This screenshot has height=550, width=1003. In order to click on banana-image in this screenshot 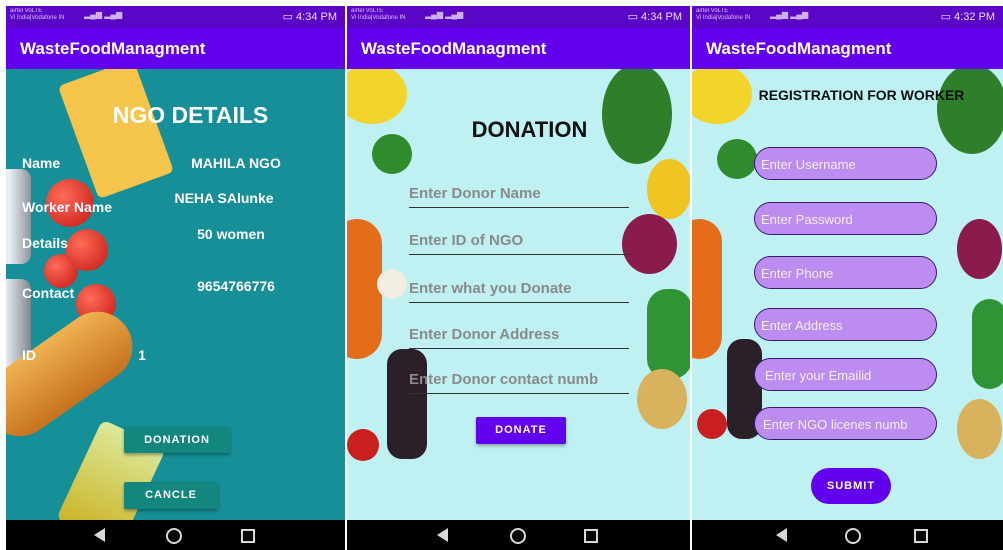, I will do `click(377, 96)`.